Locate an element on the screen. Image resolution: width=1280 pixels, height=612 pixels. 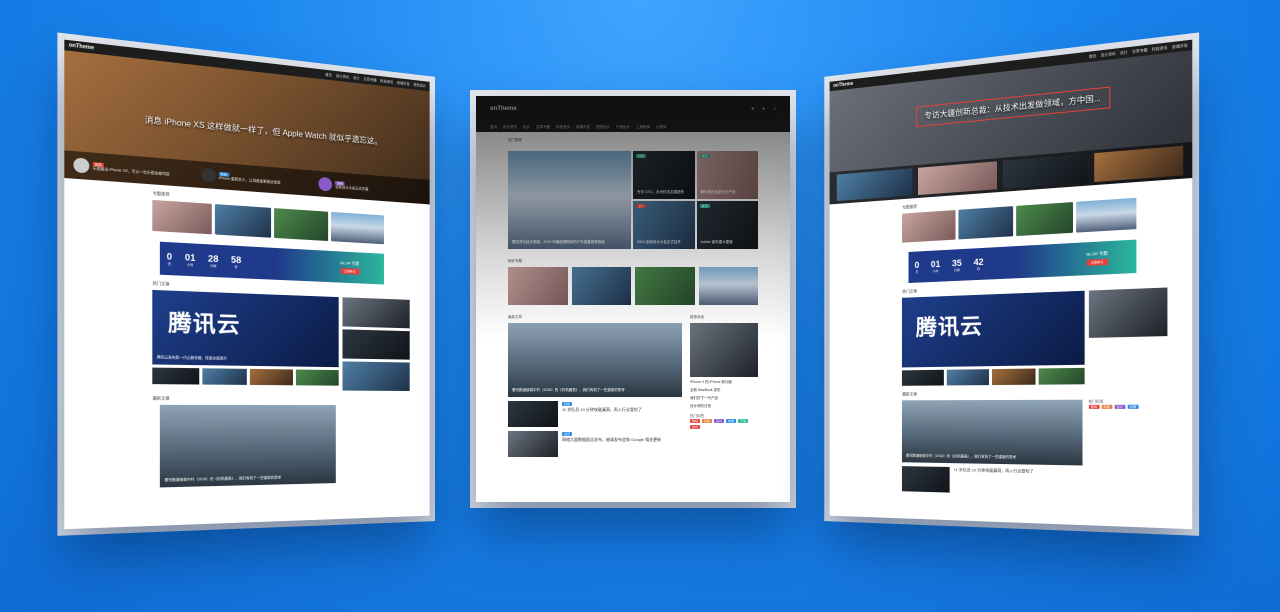
section-title: 最新文章 is located at coordinates (910, 394).